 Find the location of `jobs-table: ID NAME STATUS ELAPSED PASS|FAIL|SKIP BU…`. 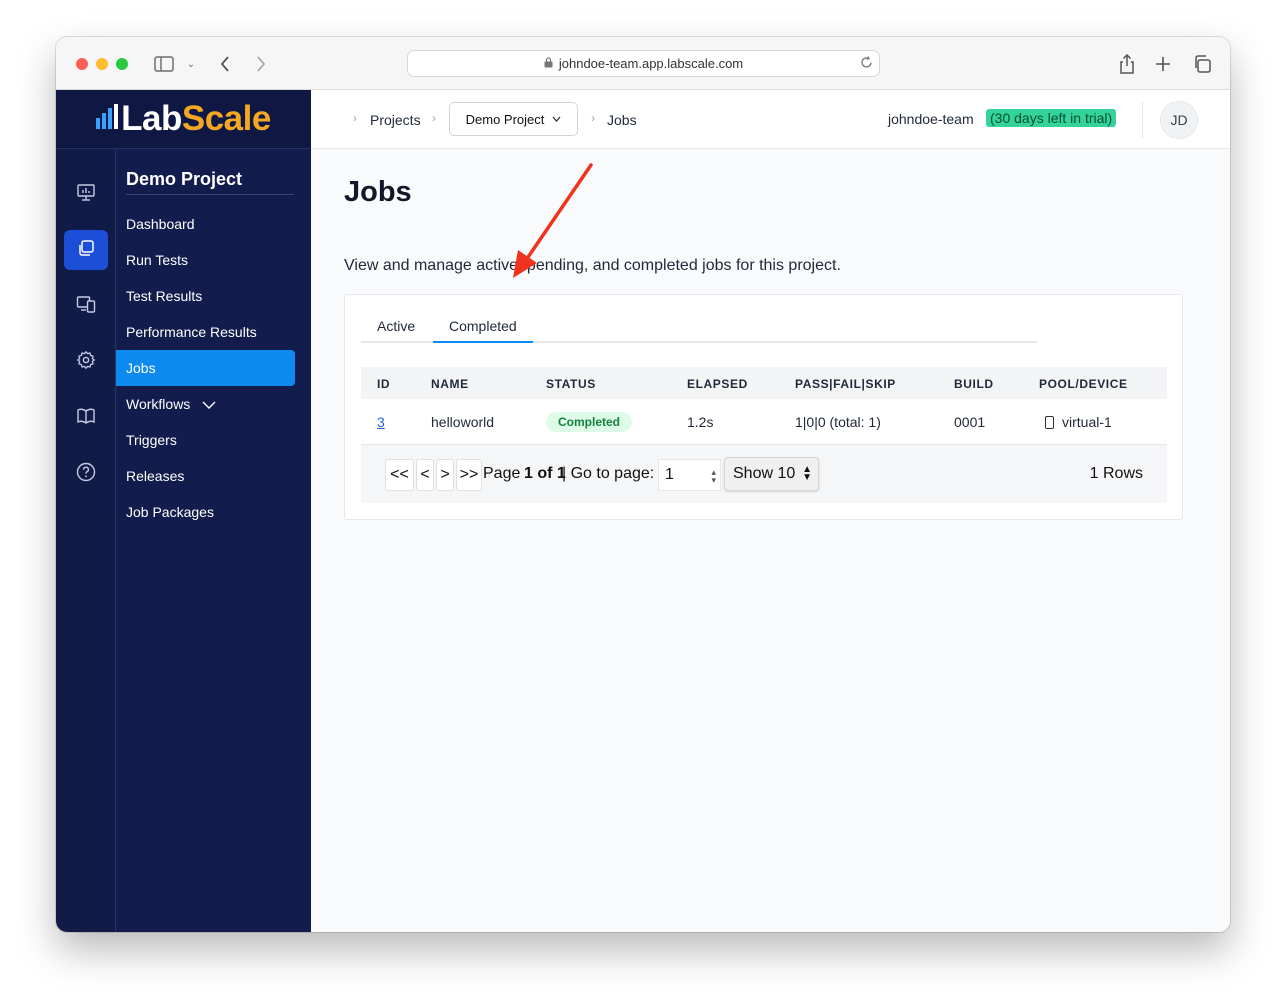

jobs-table: ID NAME STATUS ELAPSED PASS|FAIL|SKIP BU… is located at coordinates (764, 435).